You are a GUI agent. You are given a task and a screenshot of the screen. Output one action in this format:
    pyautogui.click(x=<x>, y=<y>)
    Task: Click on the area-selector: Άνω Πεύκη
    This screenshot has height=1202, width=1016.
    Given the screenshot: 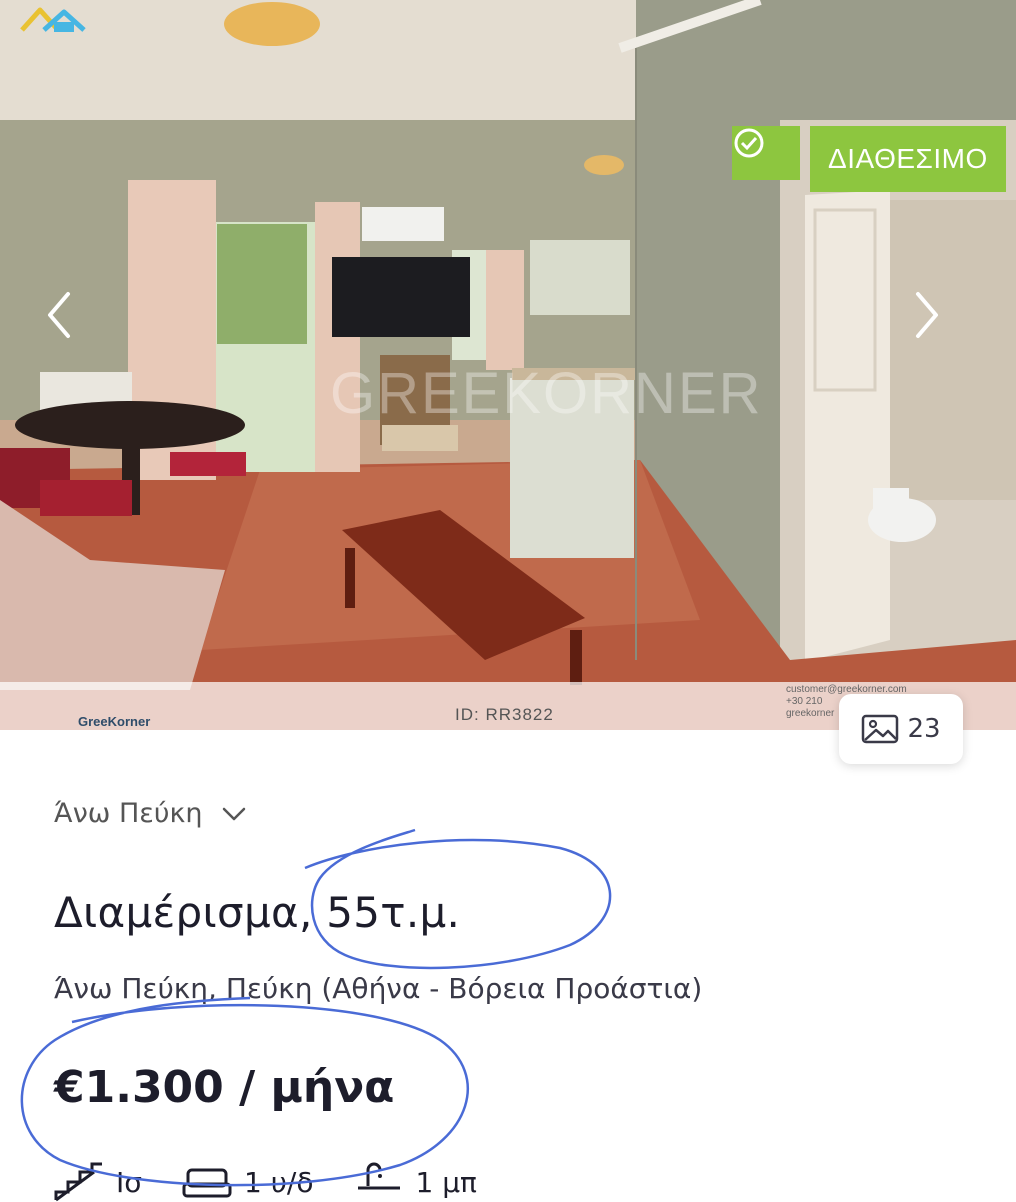 What is the action you would take?
    pyautogui.click(x=150, y=813)
    